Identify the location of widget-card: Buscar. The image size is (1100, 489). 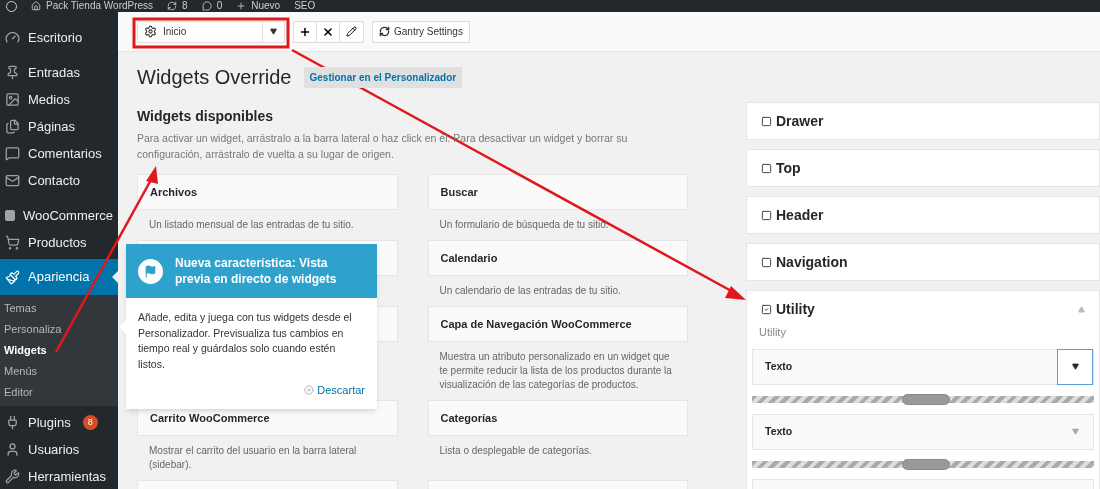
(557, 192).